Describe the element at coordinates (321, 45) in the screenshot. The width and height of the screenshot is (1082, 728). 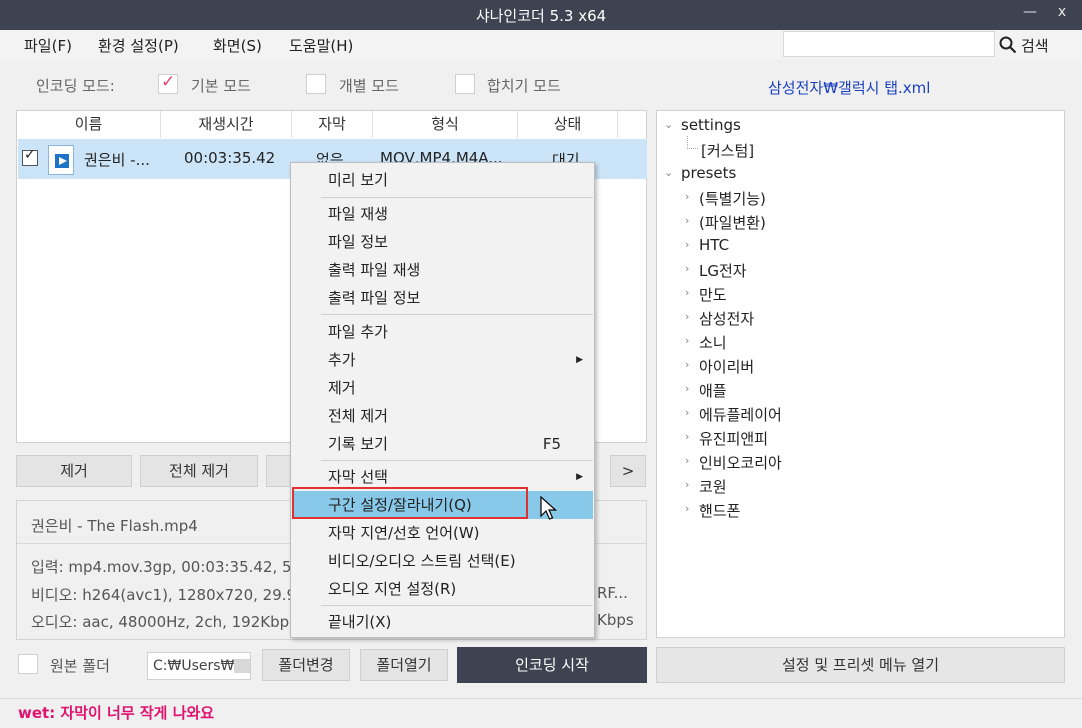
I see `menu-help: 도움말(H)` at that location.